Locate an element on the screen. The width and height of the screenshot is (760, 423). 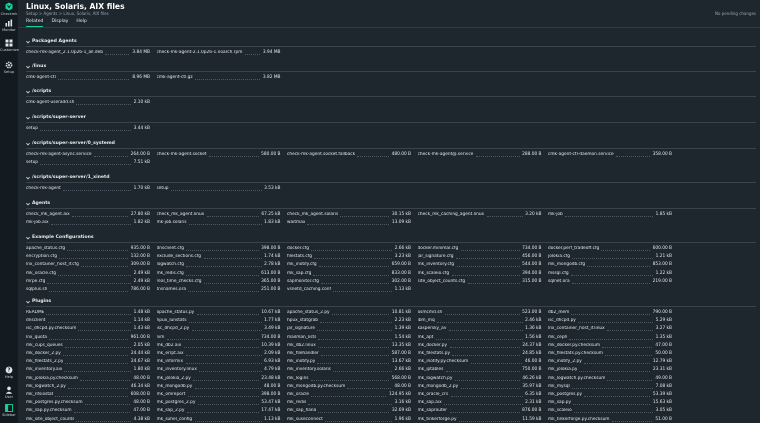
file-entry: mk_inventory.solaris 2.66 kB is located at coordinates (349, 370).